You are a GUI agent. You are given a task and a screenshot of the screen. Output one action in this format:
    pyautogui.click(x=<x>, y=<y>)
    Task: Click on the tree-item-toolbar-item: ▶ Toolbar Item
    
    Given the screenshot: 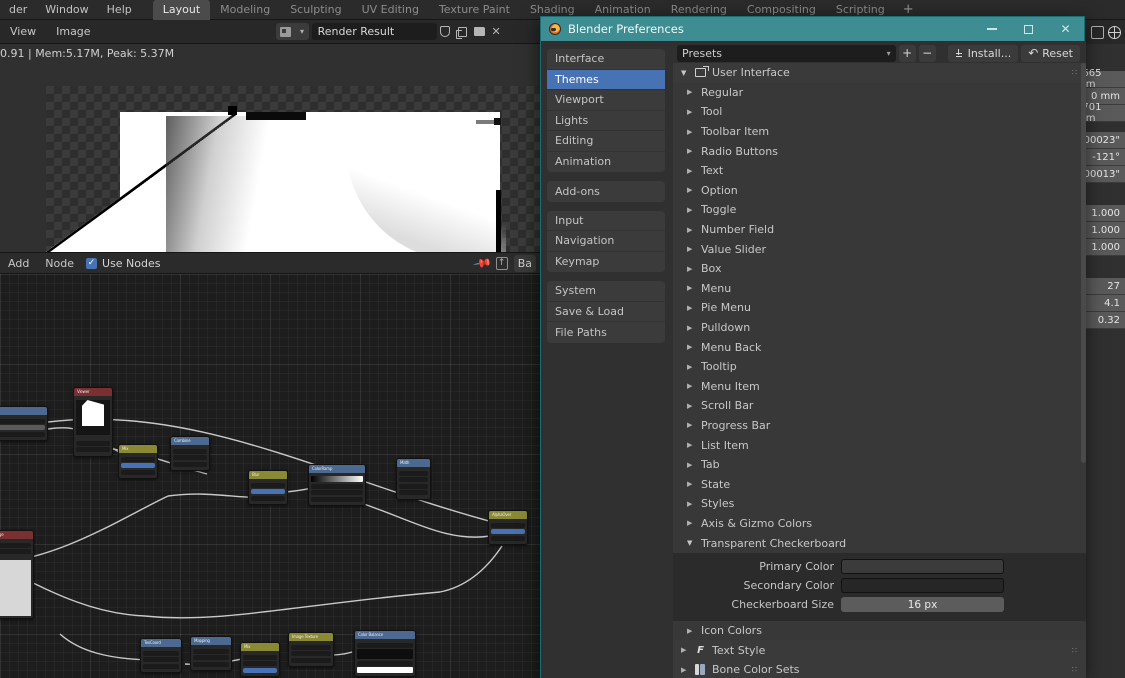 What is the action you would take?
    pyautogui.click(x=879, y=131)
    